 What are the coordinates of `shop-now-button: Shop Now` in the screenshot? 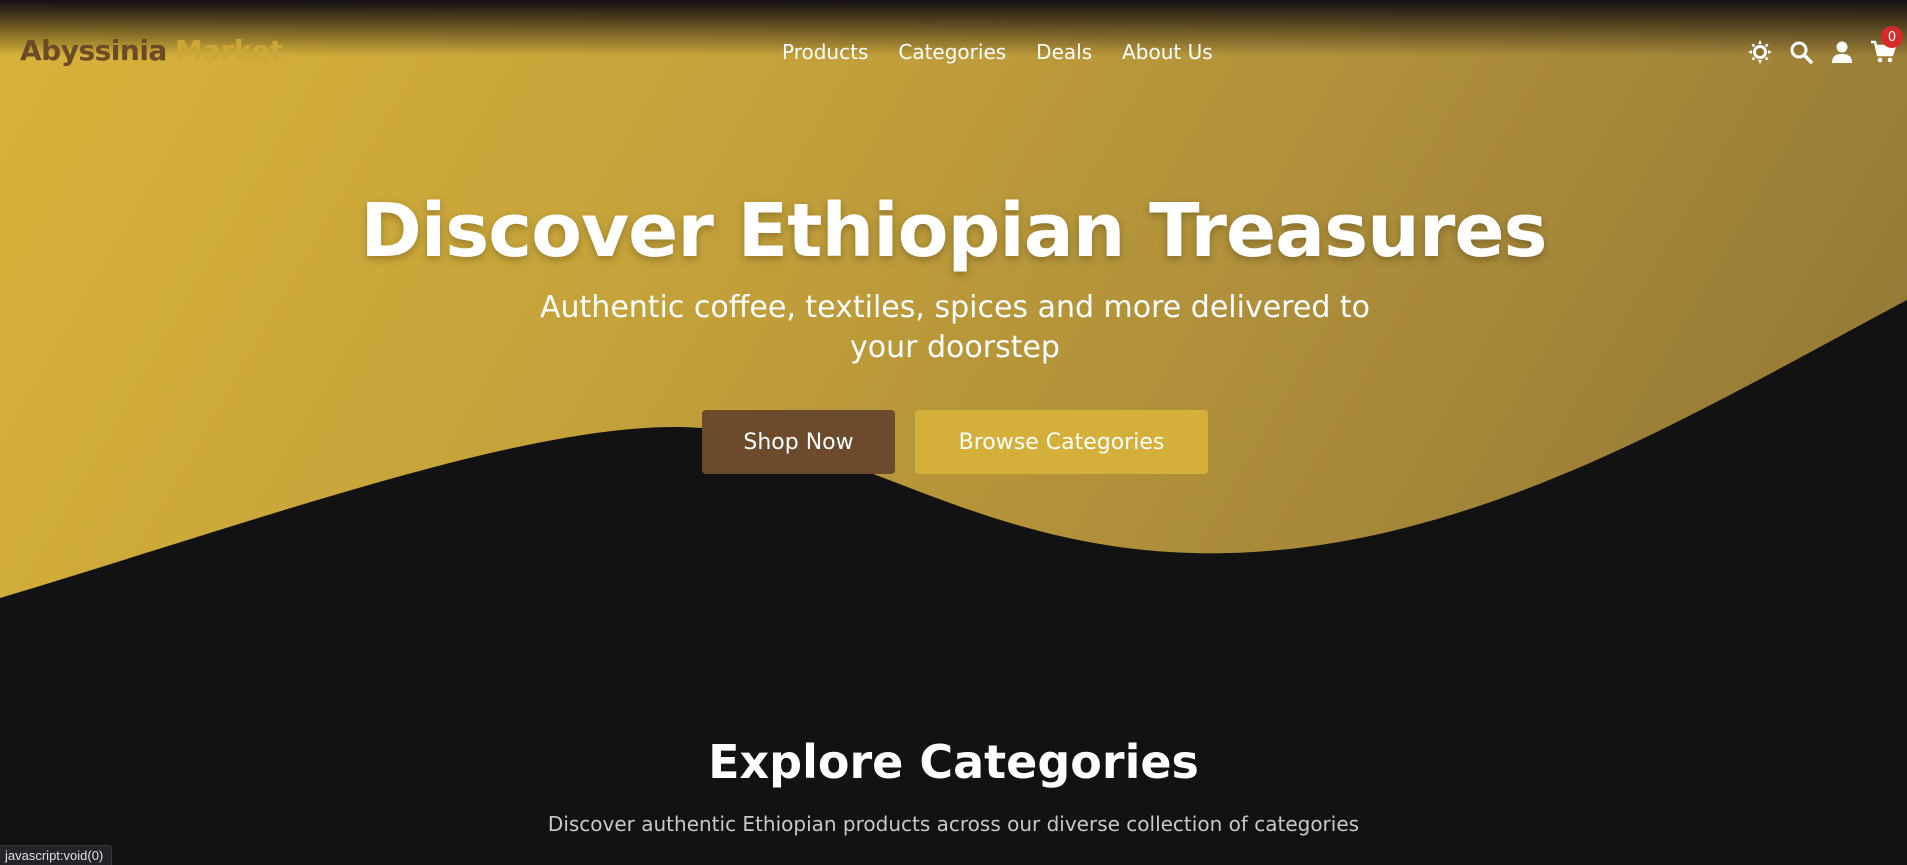 It's located at (798, 442).